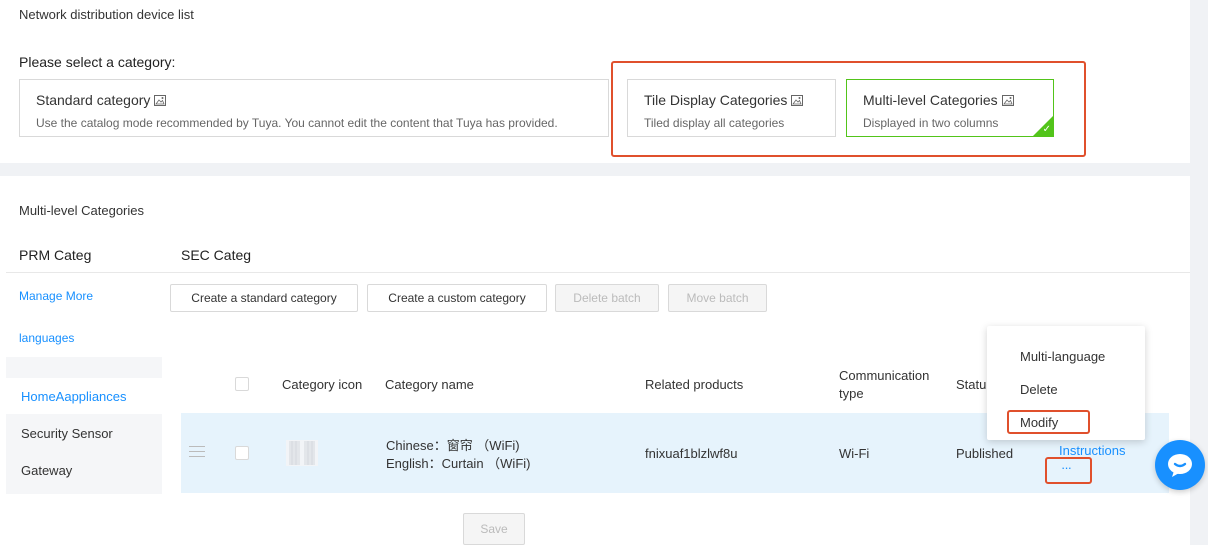 The height and width of the screenshot is (545, 1208). Describe the element at coordinates (67, 433) in the screenshot. I see `sidebar-item-security-sensor: Security Sensor` at that location.